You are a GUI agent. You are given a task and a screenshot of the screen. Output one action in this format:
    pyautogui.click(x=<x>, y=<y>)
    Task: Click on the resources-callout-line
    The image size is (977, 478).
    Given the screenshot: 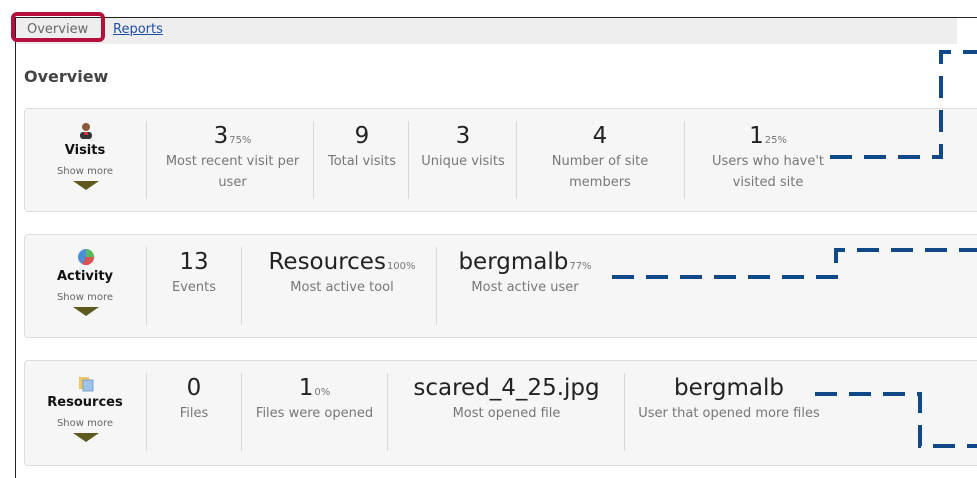 What is the action you would take?
    pyautogui.click(x=896, y=420)
    